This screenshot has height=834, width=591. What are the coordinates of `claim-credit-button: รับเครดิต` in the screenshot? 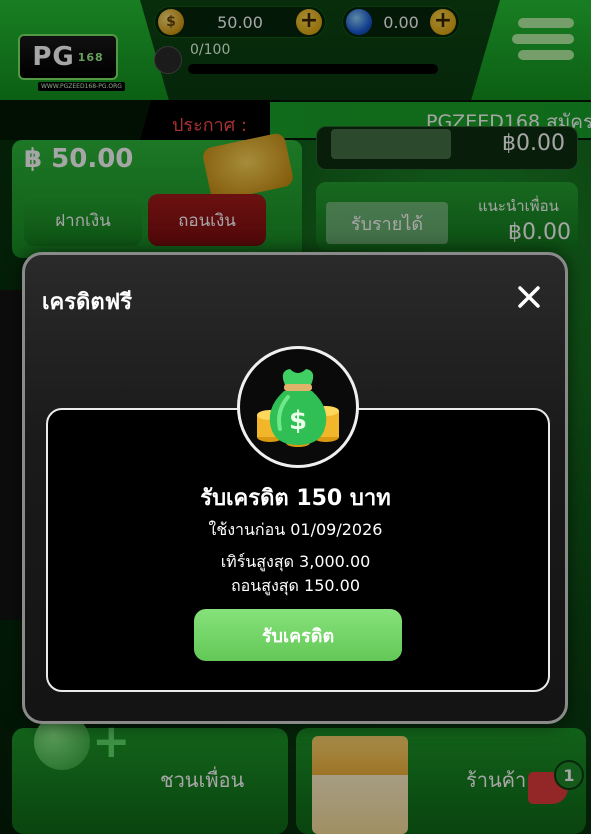 It's located at (298, 635).